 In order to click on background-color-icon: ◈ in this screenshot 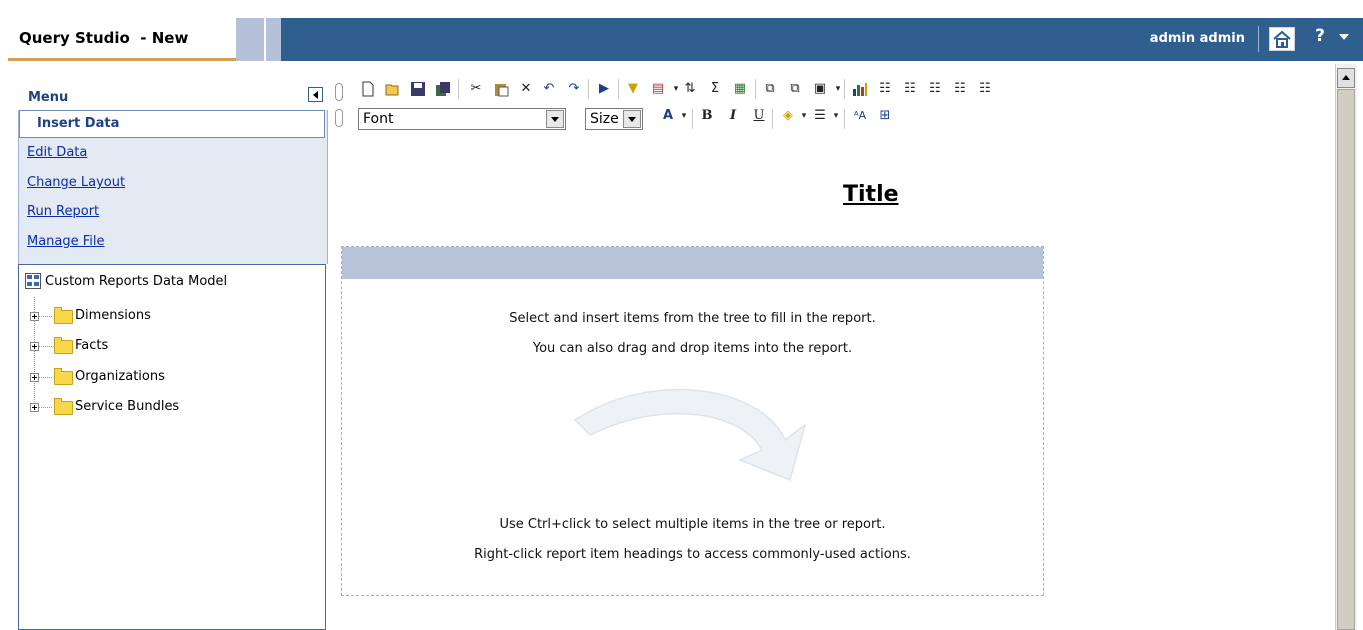, I will do `click(788, 116)`.